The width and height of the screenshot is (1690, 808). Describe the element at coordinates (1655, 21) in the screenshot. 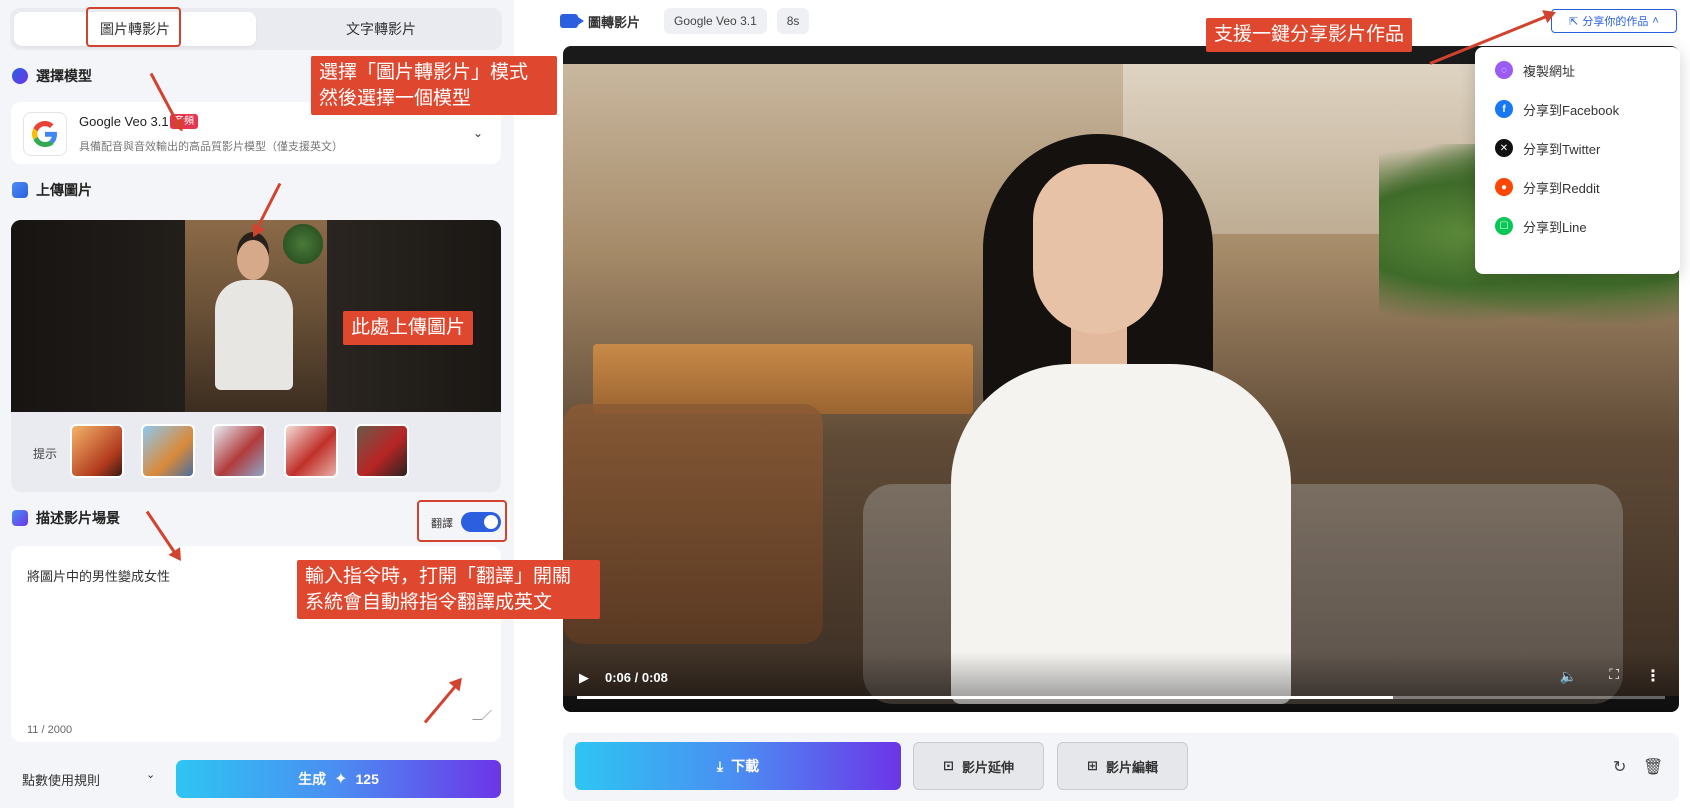

I see `chevron-up-icon: ˄` at that location.